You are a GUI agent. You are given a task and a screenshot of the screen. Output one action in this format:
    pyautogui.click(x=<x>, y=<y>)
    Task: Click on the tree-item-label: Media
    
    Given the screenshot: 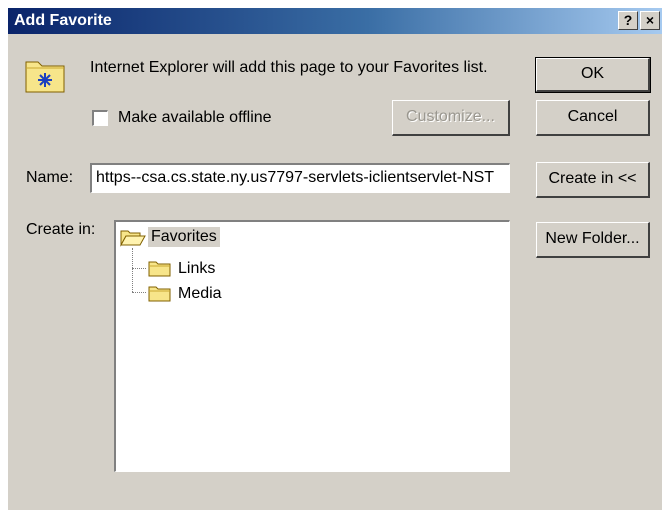 What is the action you would take?
    pyautogui.click(x=200, y=293)
    